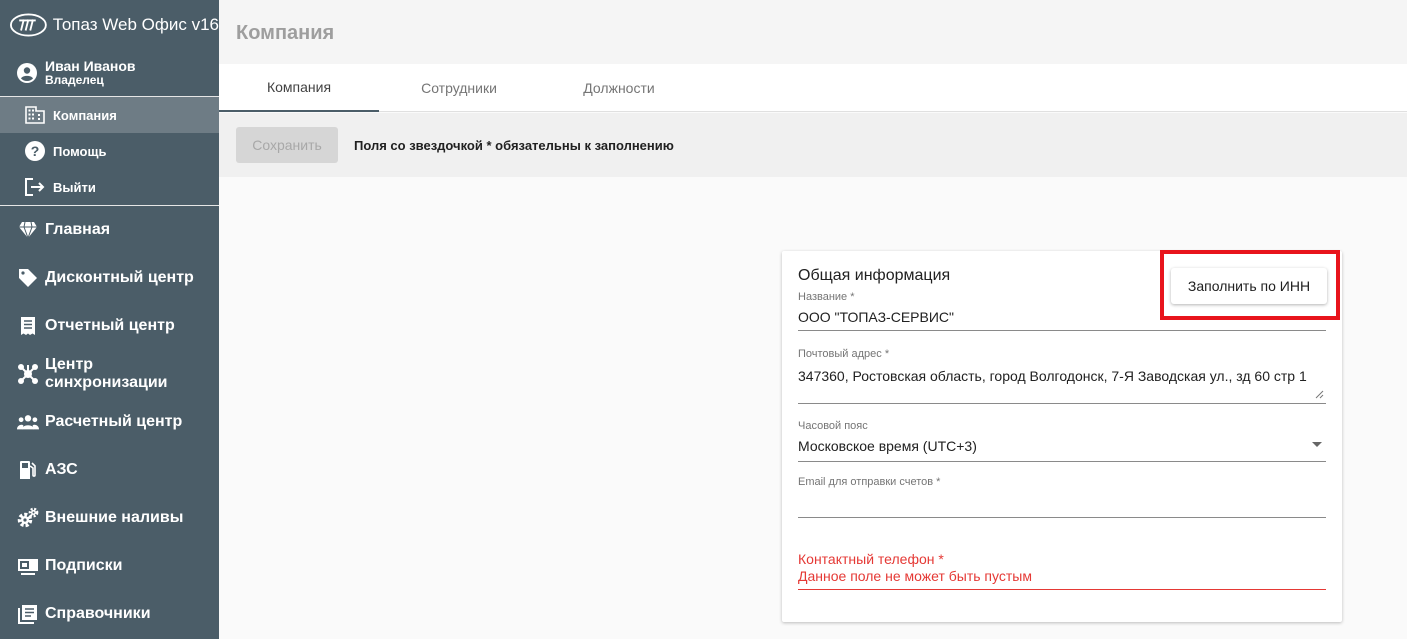 This screenshot has width=1407, height=639. What do you see at coordinates (90, 66) in the screenshot?
I see `user-name: Иван Иванов` at bounding box center [90, 66].